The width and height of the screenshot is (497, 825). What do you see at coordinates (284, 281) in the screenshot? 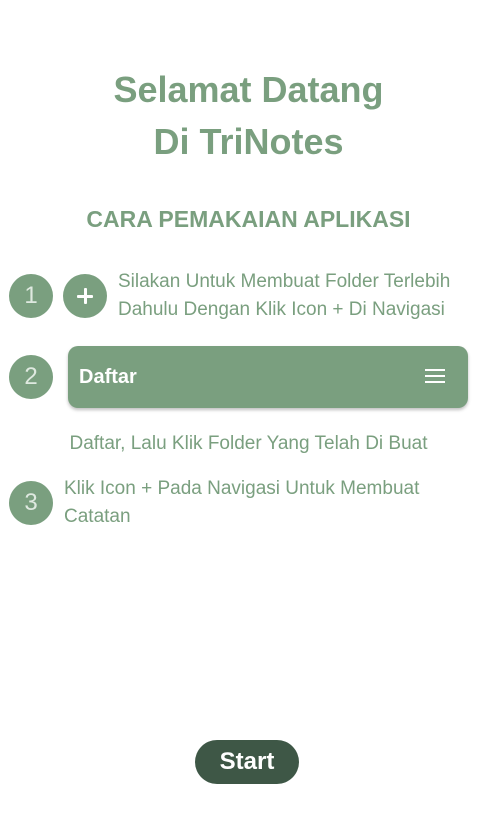
I see `step-1-text-line1: Silakan Untuk Membuat Folder Terlebih` at bounding box center [284, 281].